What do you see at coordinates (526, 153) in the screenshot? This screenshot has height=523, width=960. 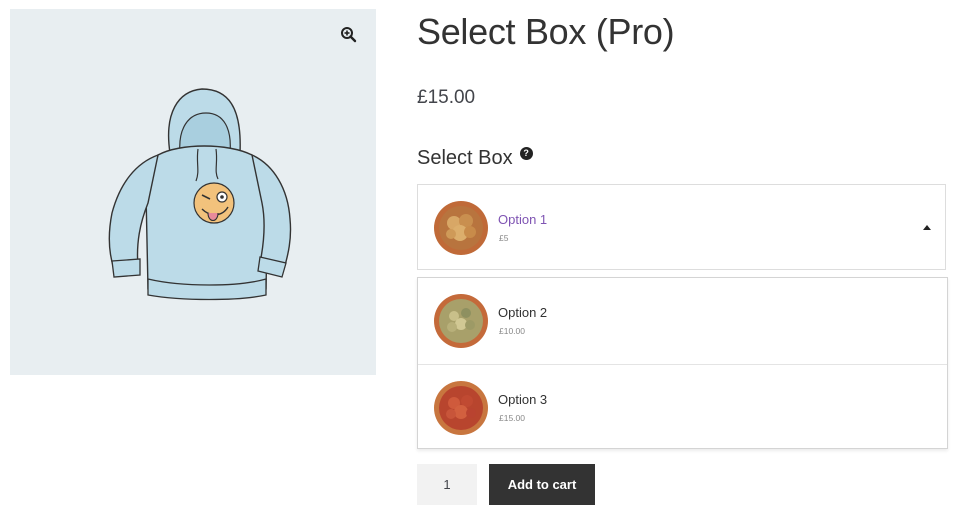 I see `question-icon: ?` at bounding box center [526, 153].